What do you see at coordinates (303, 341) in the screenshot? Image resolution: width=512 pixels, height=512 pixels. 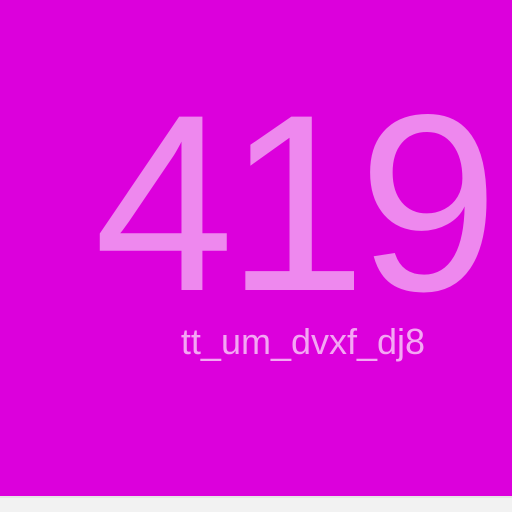 I see `design-label: tt_um_dvxf_dj8` at bounding box center [303, 341].